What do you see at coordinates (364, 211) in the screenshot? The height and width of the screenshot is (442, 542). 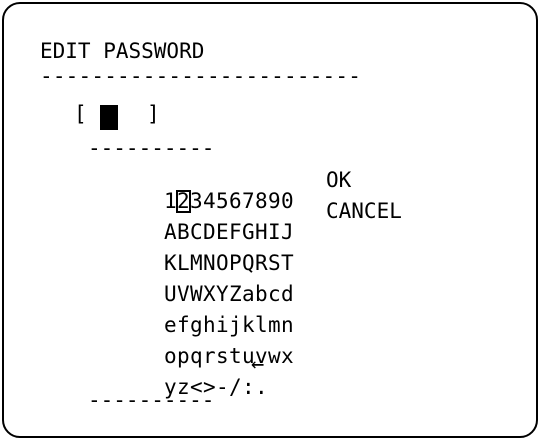 I see `cancel-button: CANCEL` at bounding box center [364, 211].